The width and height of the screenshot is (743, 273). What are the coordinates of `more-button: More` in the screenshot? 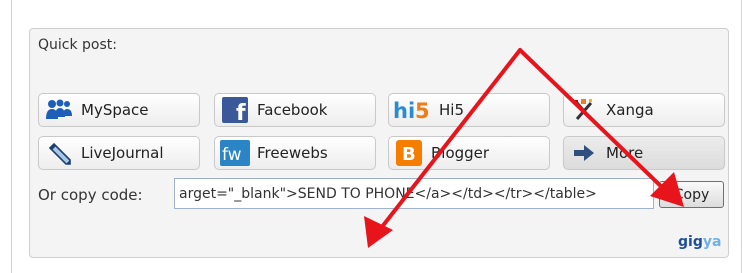 It's located at (644, 153).